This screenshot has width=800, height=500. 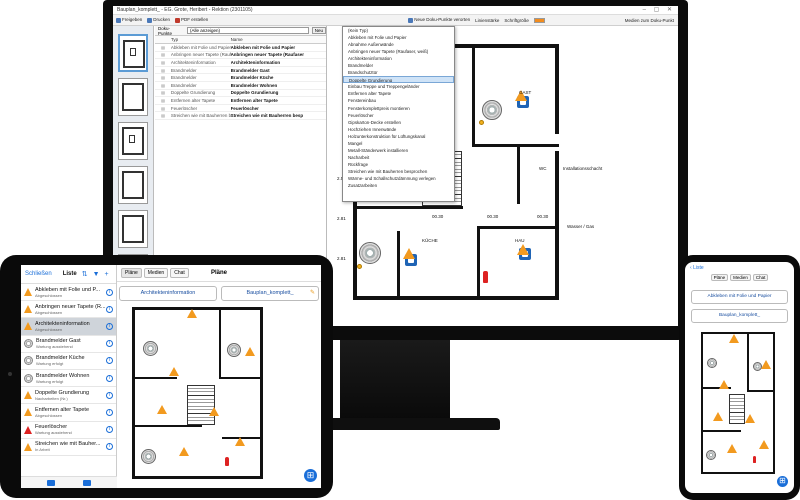 What do you see at coordinates (487, 20) in the screenshot?
I see `line-width-select: Linienstärke` at bounding box center [487, 20].